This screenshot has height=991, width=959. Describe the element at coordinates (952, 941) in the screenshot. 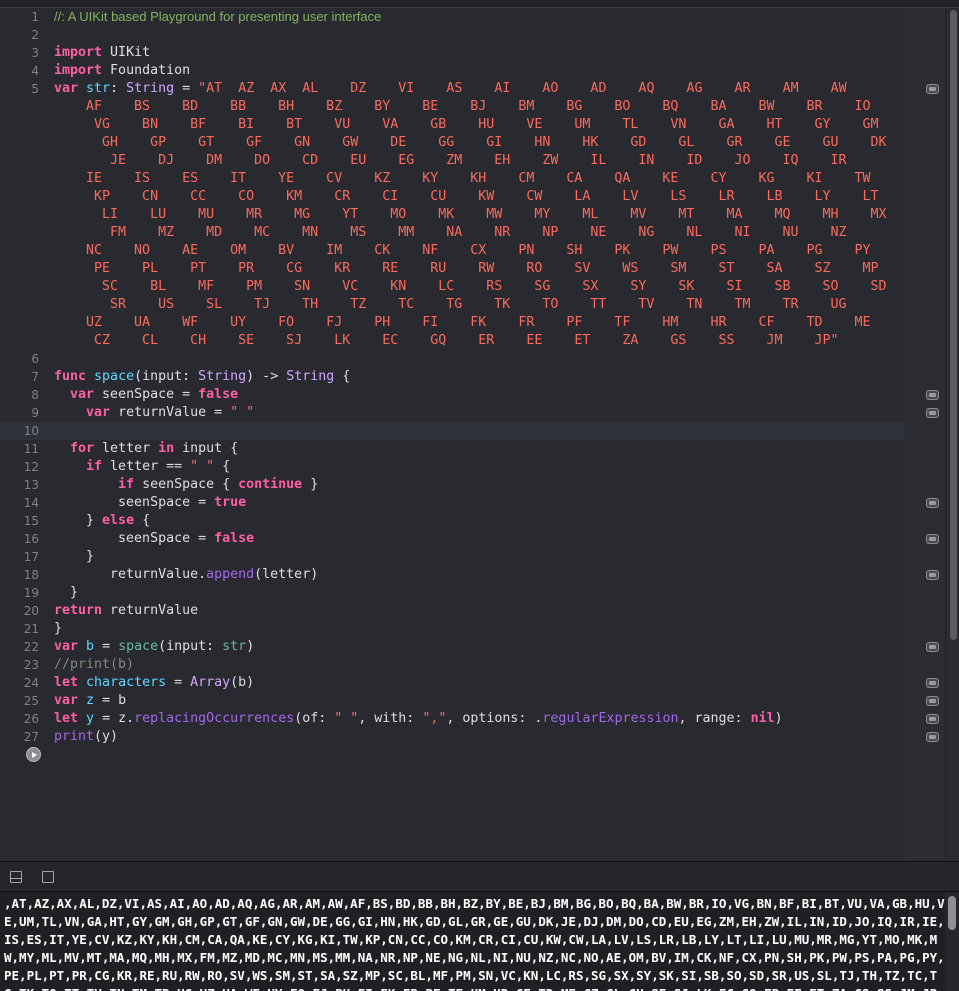

I see `console-scrollbar` at that location.